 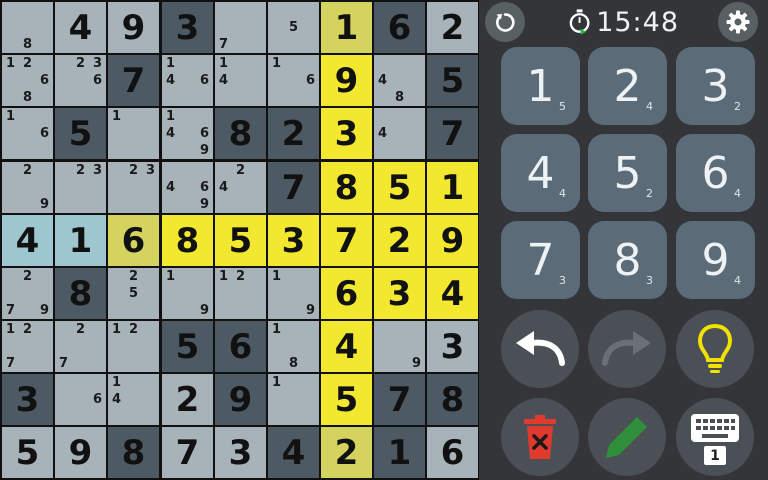 I want to click on sudoku-cell-r8c2: 6, so click(x=80, y=399).